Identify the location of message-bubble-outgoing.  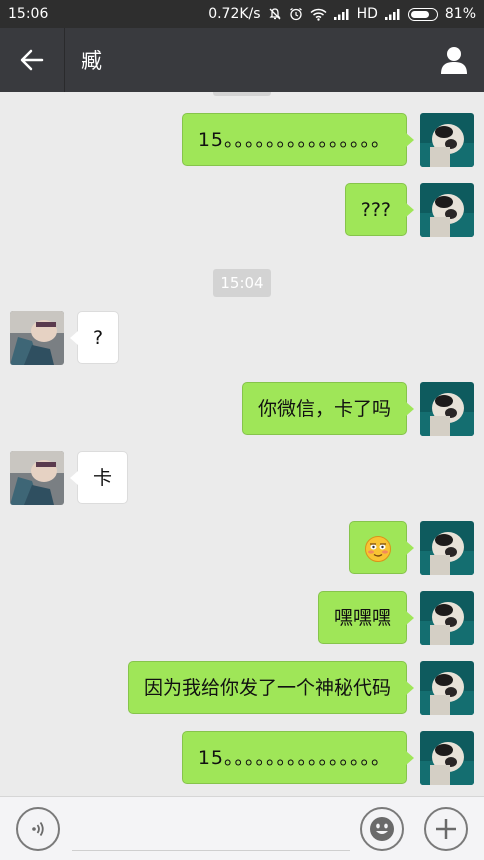
(381, 547).